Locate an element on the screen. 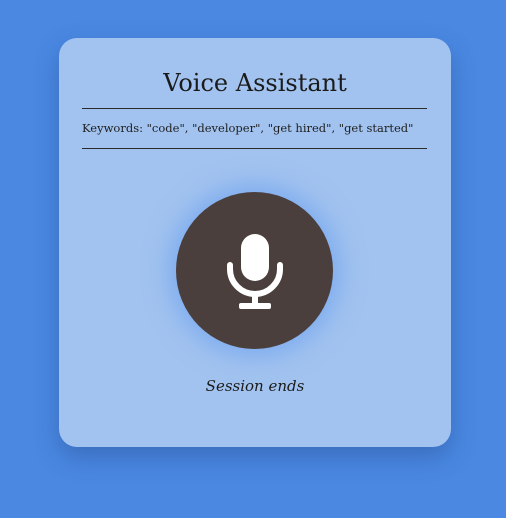 Image resolution: width=506 pixels, height=518 pixels. microphone-icon is located at coordinates (255, 271).